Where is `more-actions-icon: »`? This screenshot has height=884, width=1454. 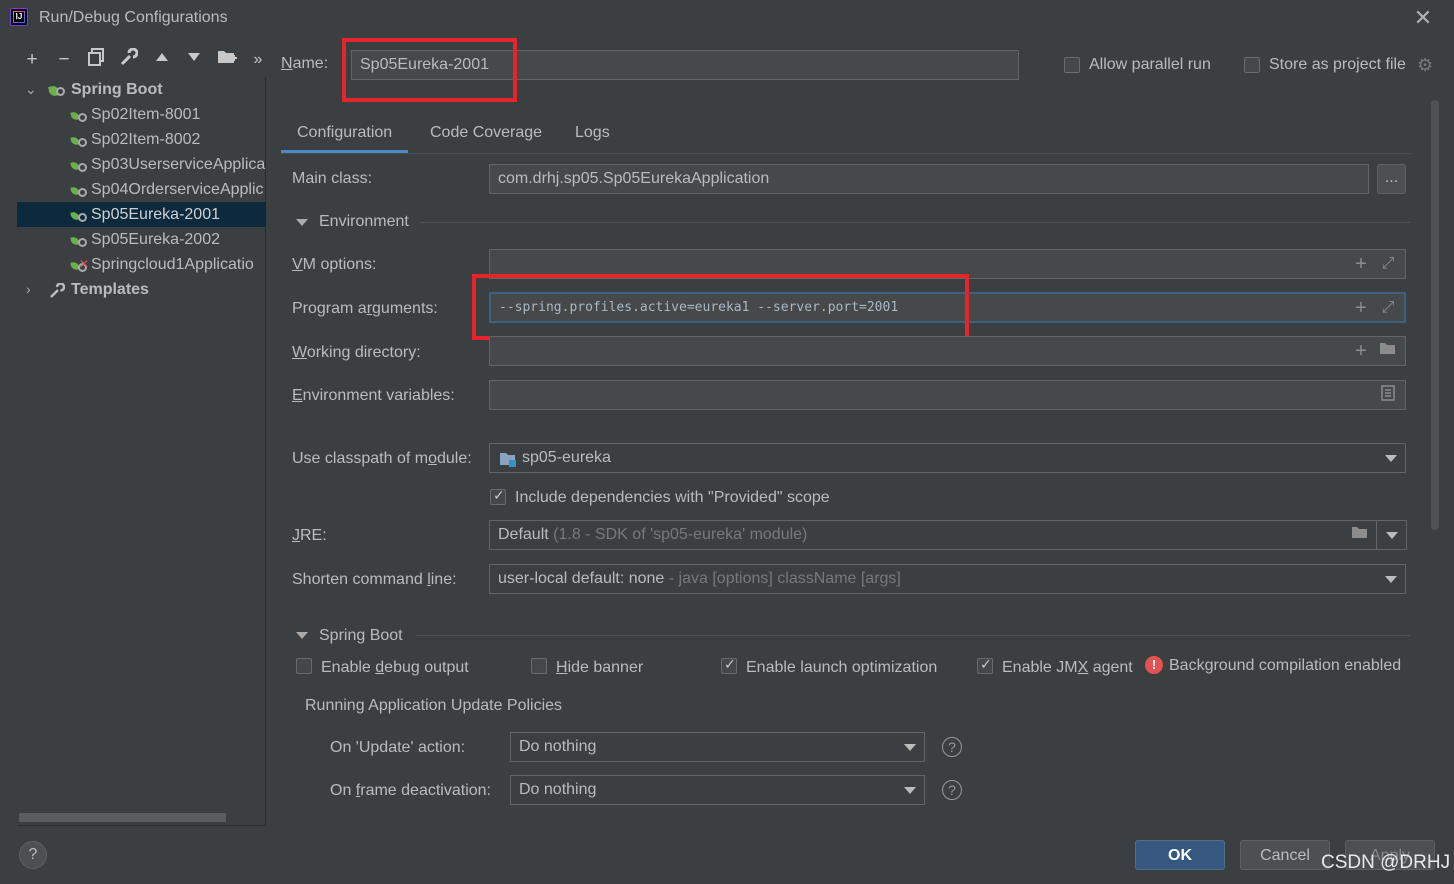 more-actions-icon: » is located at coordinates (258, 60).